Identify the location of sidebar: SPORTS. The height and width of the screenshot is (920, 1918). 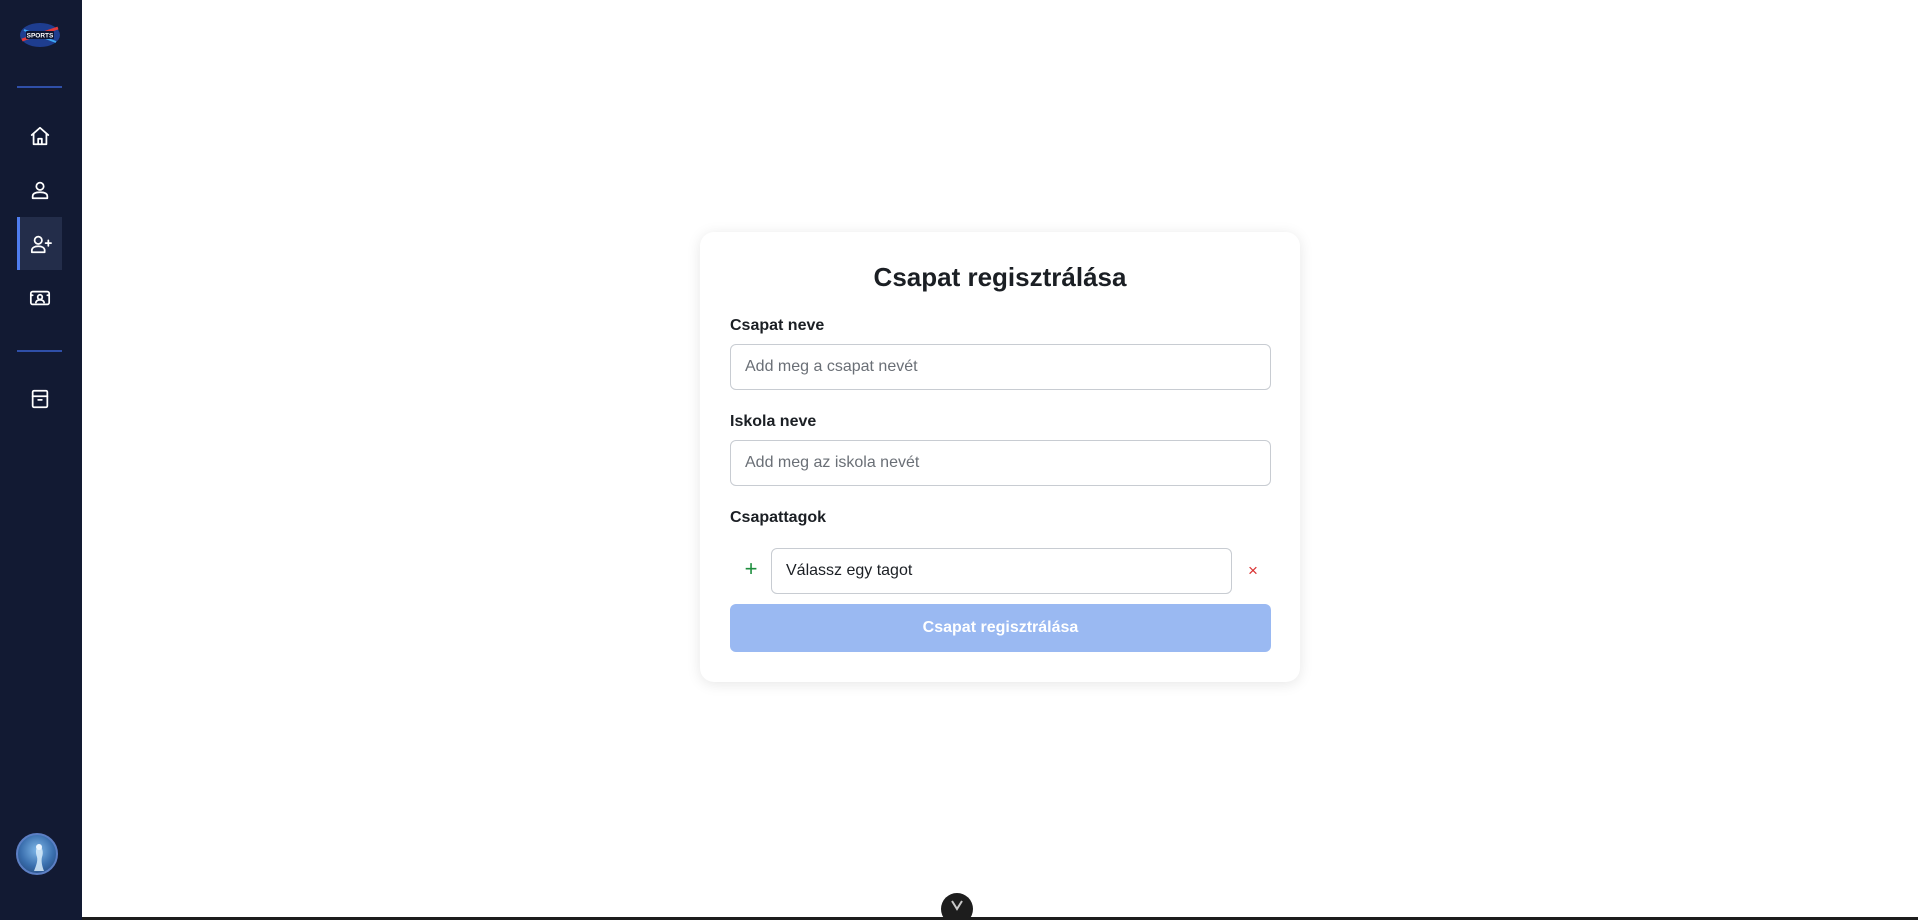
(41, 460).